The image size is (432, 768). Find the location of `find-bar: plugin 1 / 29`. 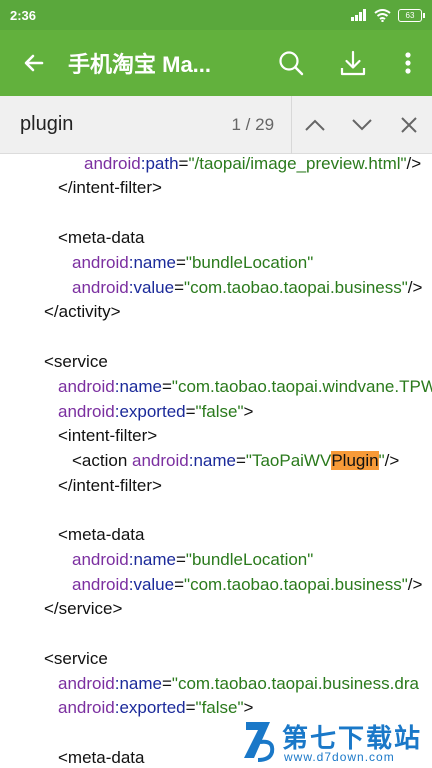

find-bar: plugin 1 / 29 is located at coordinates (216, 124).